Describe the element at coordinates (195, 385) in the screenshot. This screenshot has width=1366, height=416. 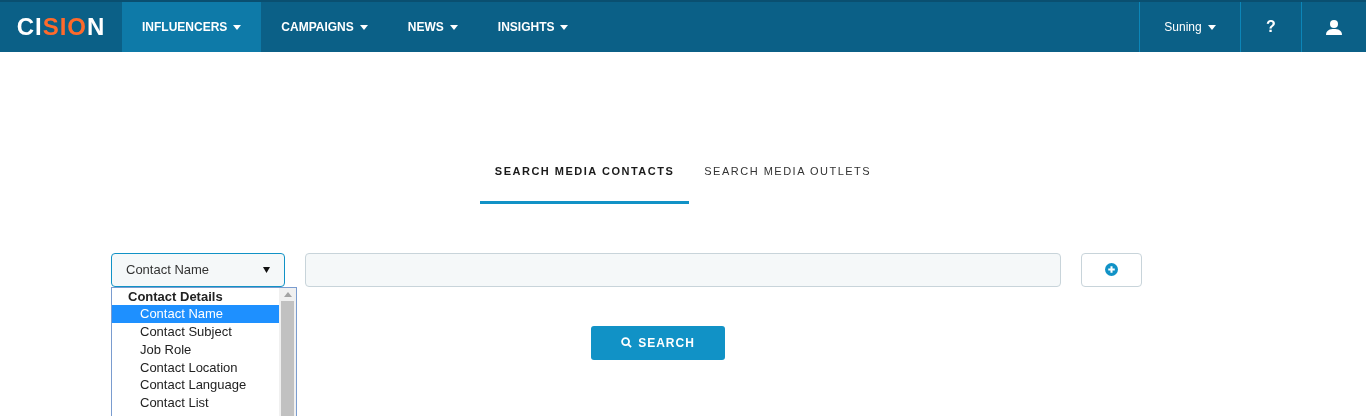
I see `dropdown-option: Contact Language` at that location.